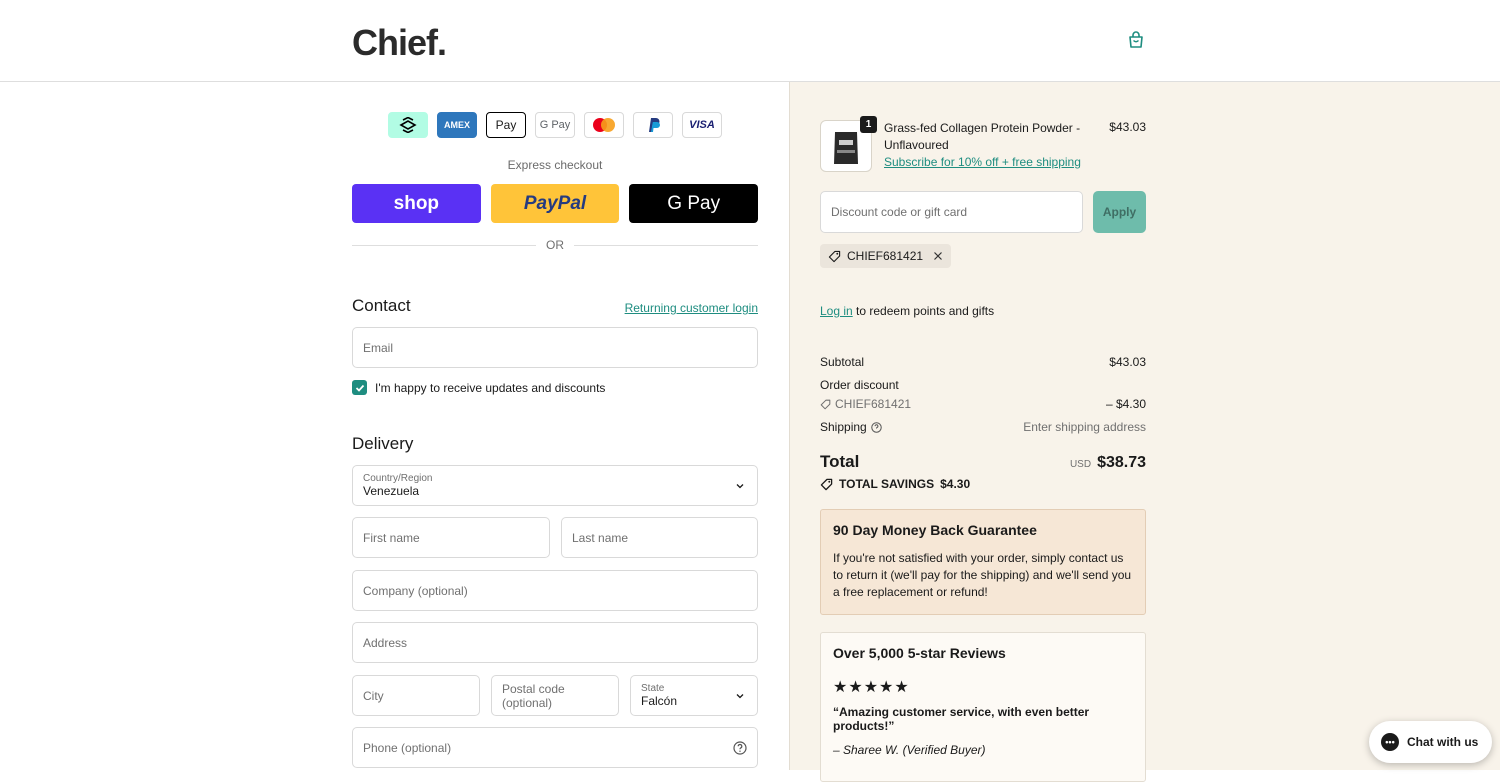  What do you see at coordinates (398, 478) in the screenshot?
I see `country-label: Country/Region` at bounding box center [398, 478].